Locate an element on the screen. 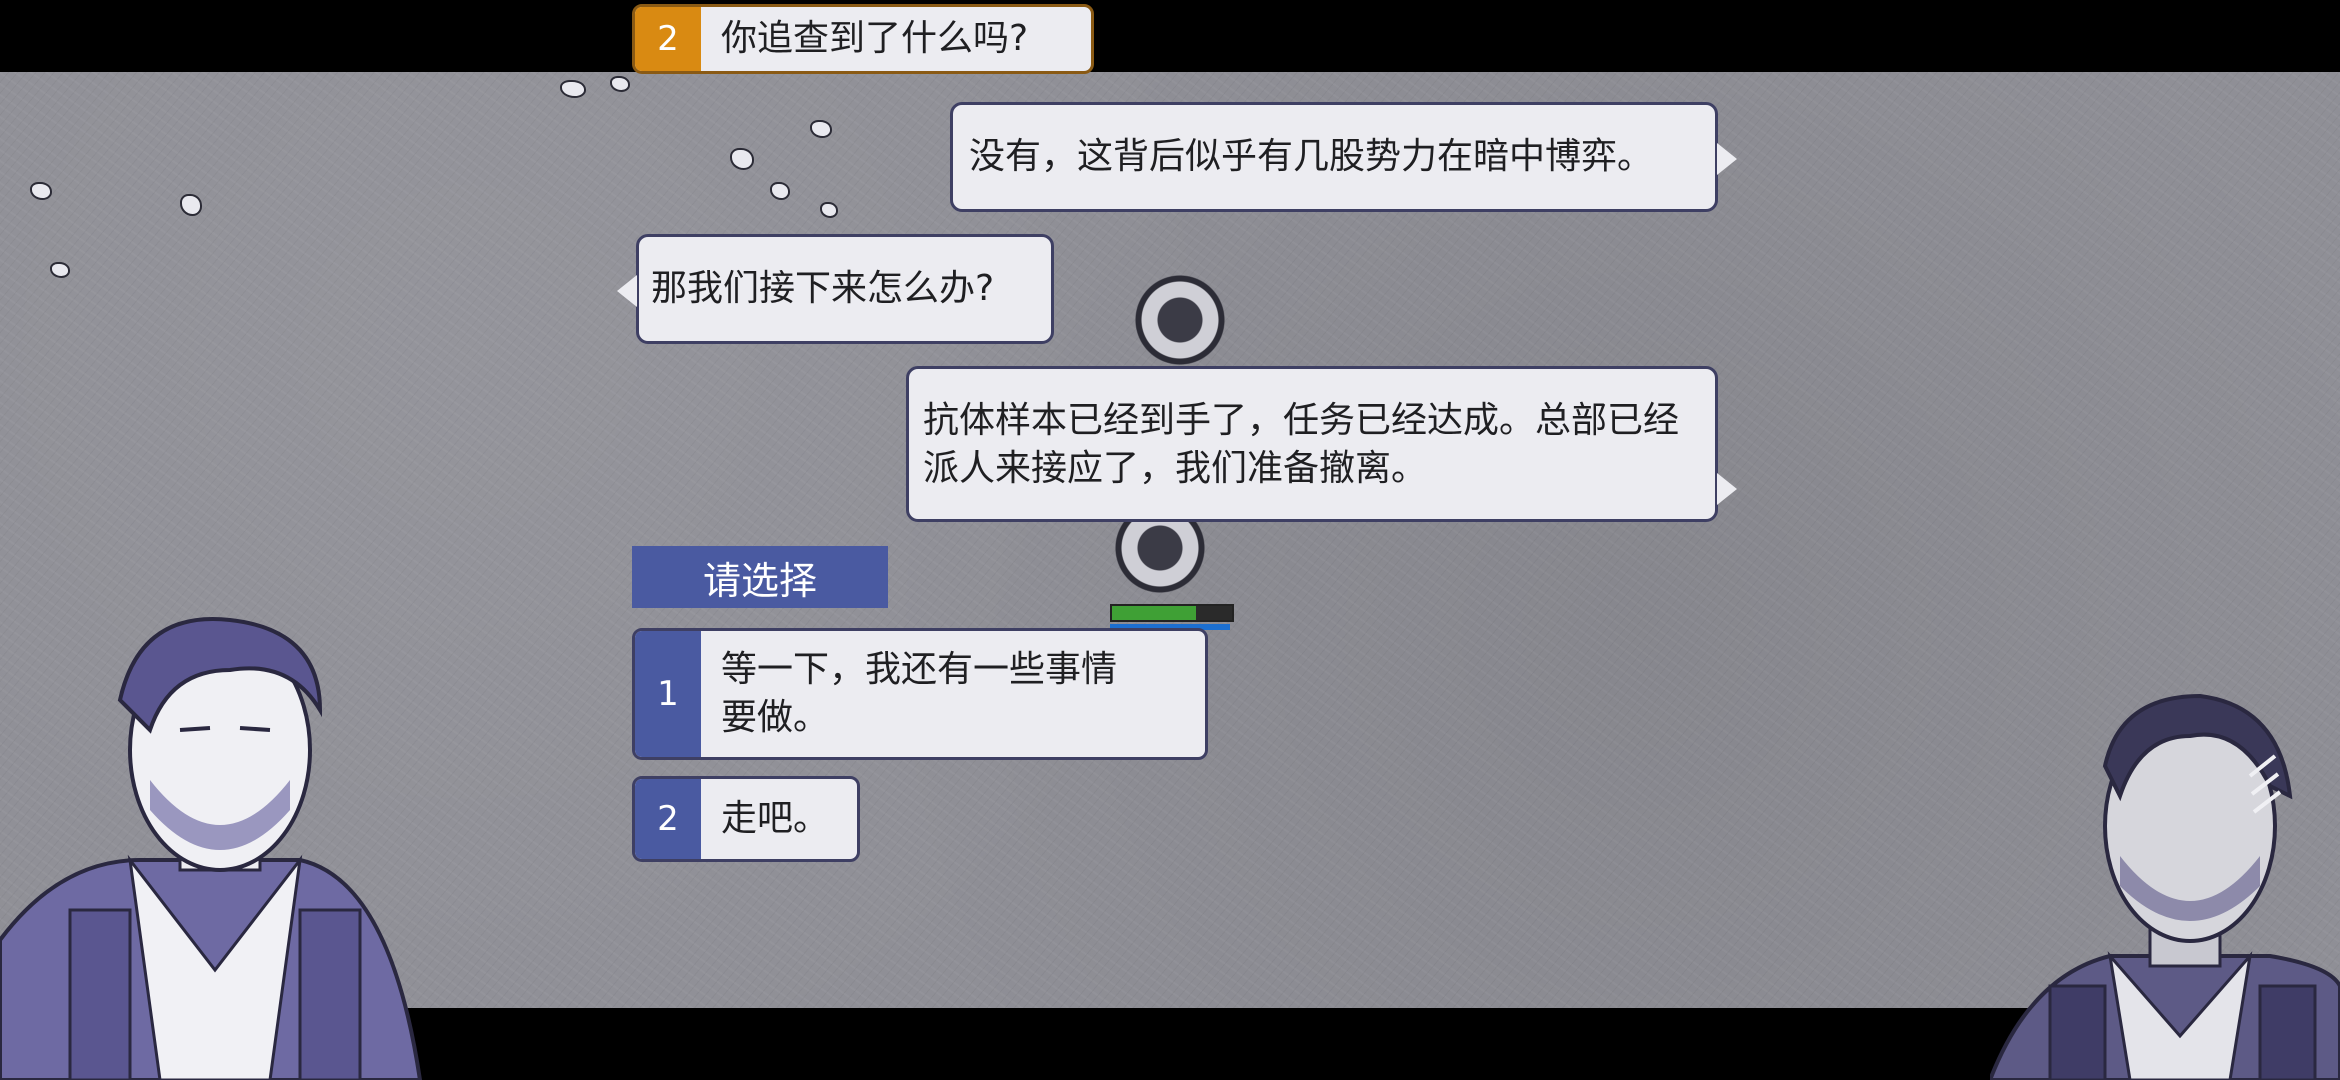 This screenshot has width=2340, height=1080. dialogue-text: 那我们接下来怎么办? is located at coordinates (823, 288).